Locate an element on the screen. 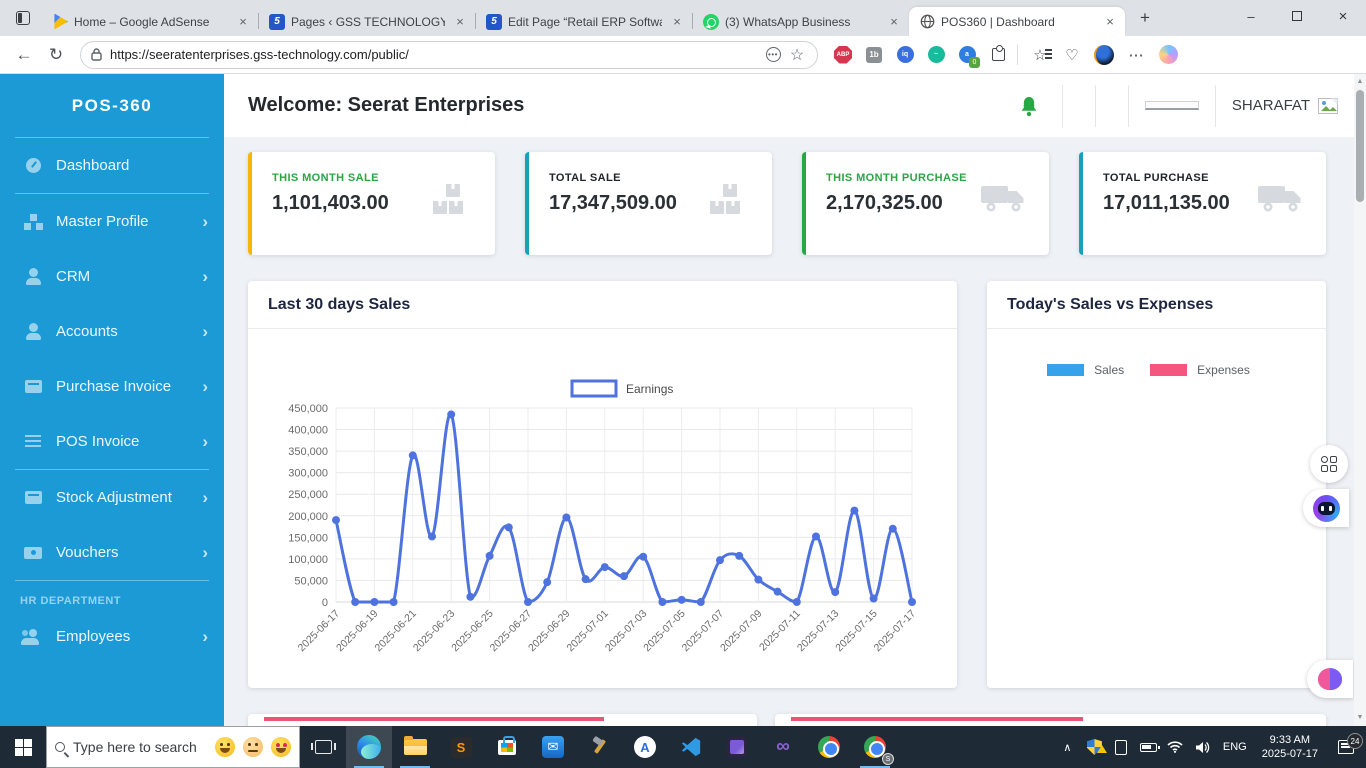 Image resolution: width=1366 pixels, height=768 pixels. laughing-emoji-icon is located at coordinates (225, 747).